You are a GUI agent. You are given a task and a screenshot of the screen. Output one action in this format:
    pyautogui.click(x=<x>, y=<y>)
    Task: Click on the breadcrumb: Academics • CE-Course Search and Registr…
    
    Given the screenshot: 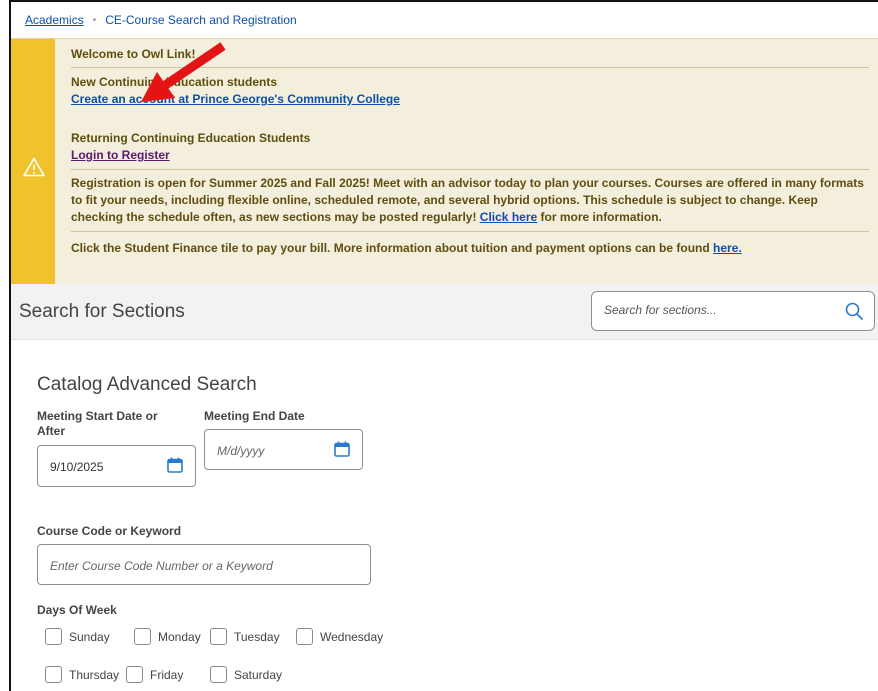 What is the action you would take?
    pyautogui.click(x=444, y=20)
    